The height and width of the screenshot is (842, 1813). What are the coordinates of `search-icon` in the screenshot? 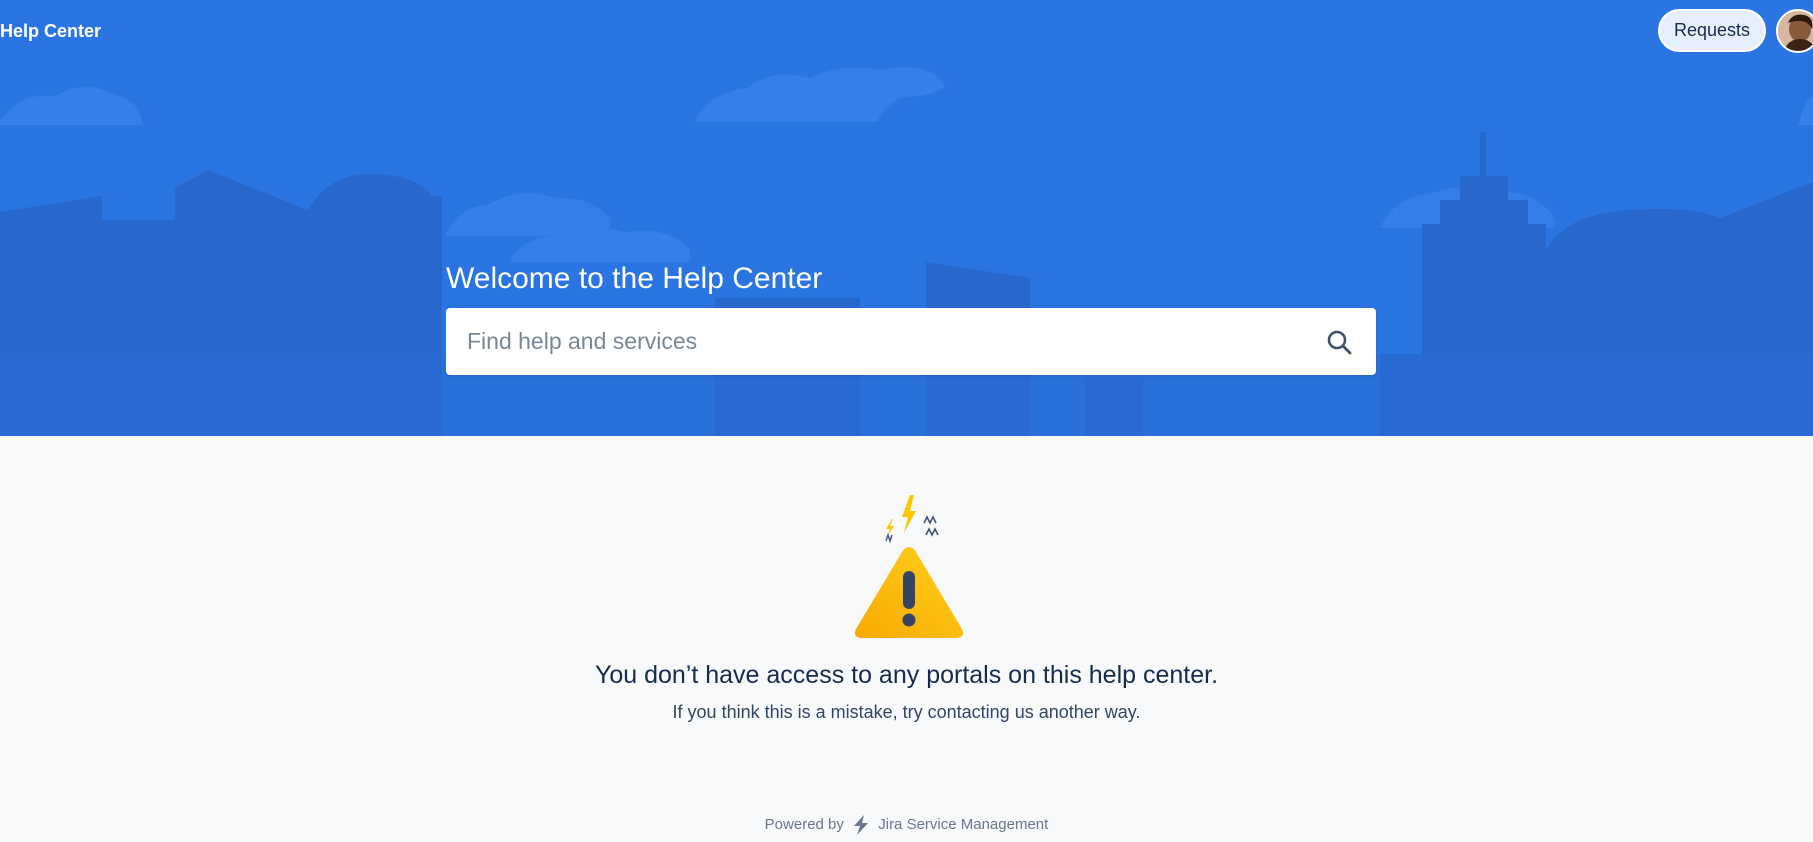 It's located at (1339, 342).